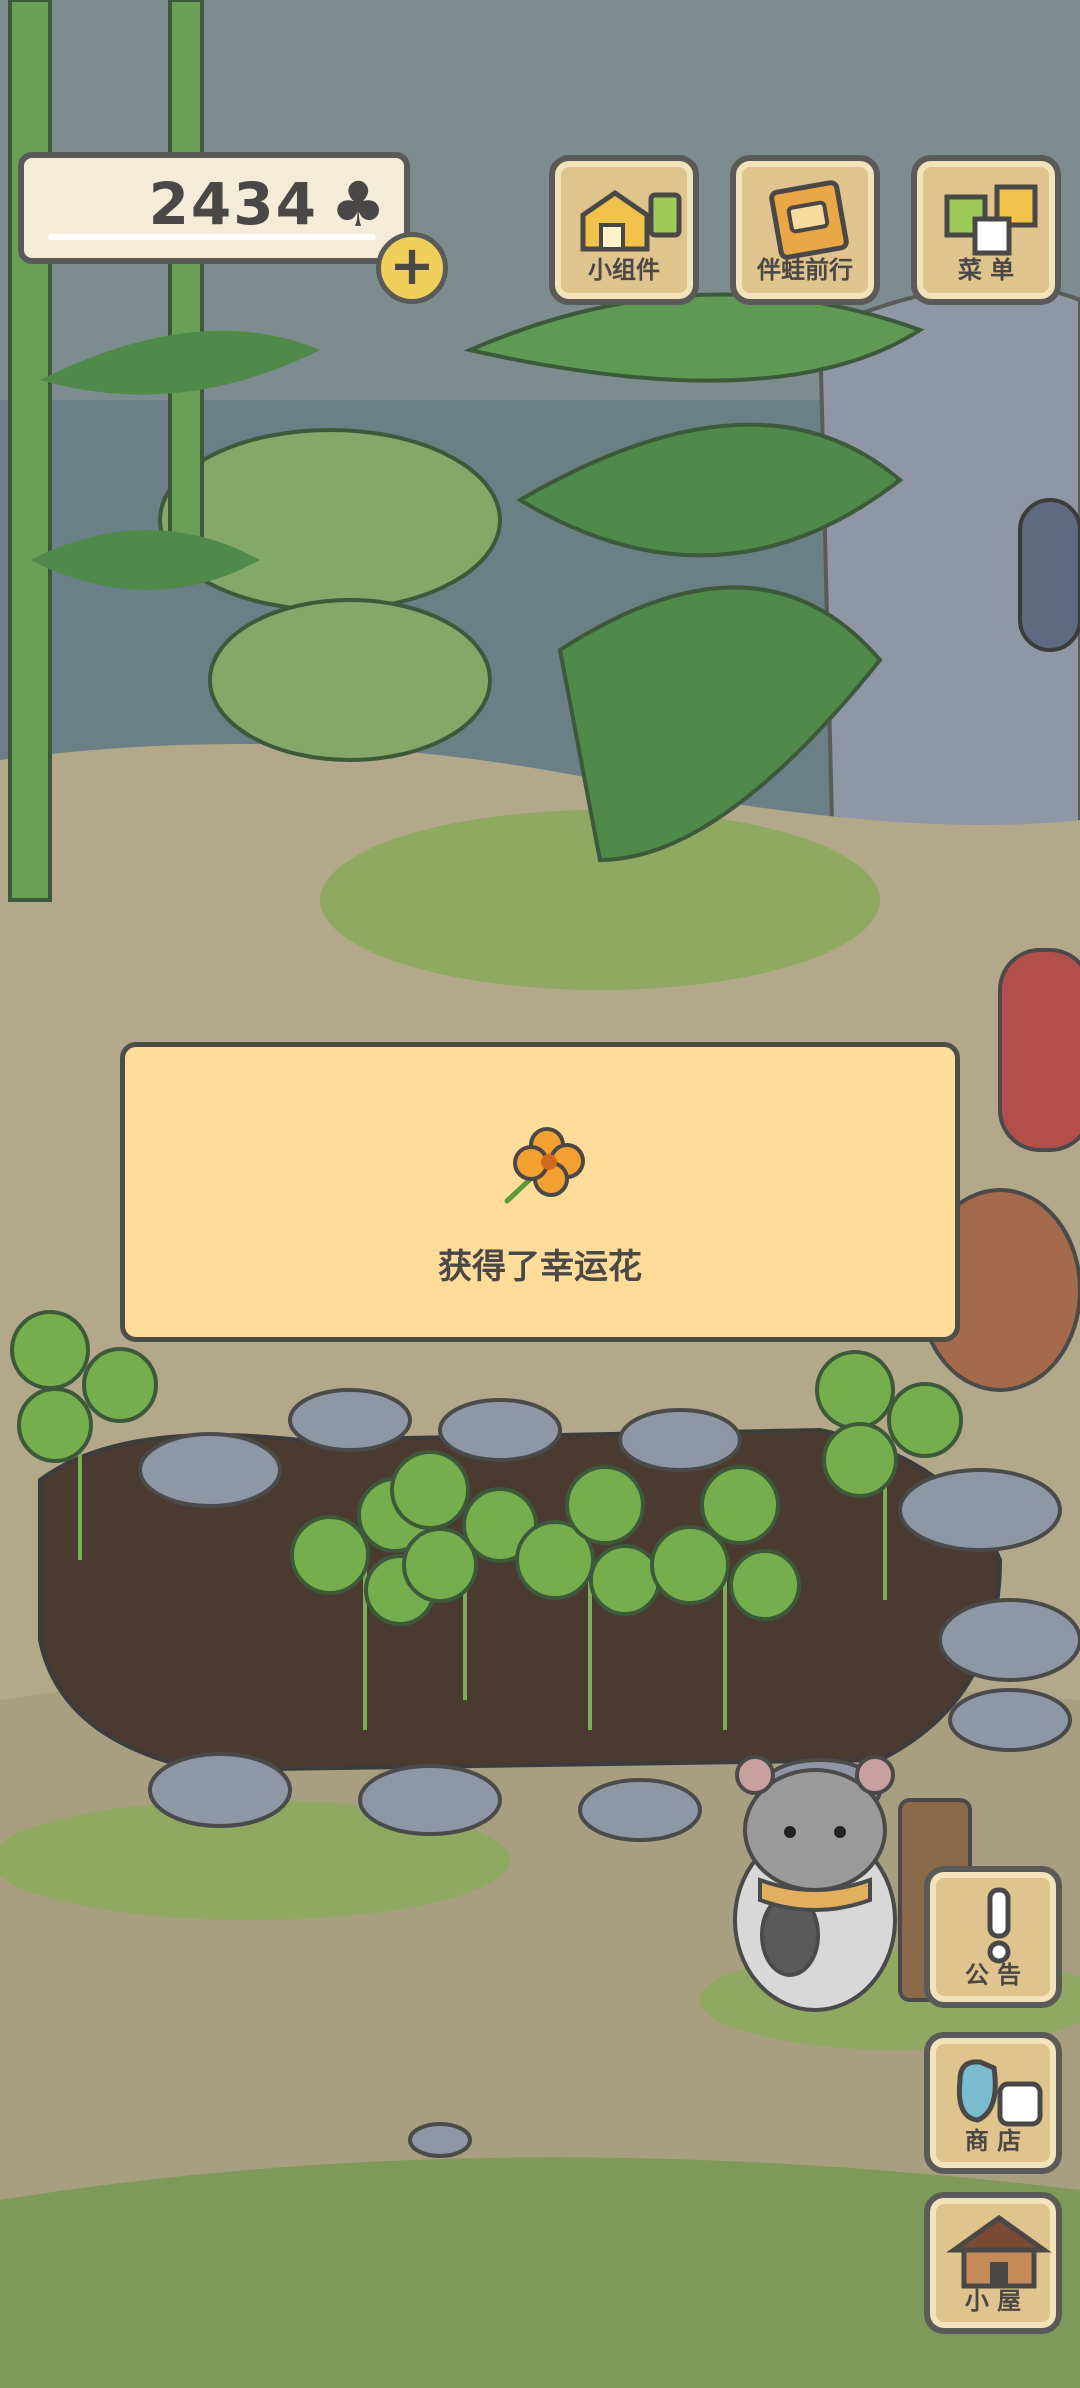 The image size is (1080, 2388). I want to click on notice-label: 公 告, so click(993, 1975).